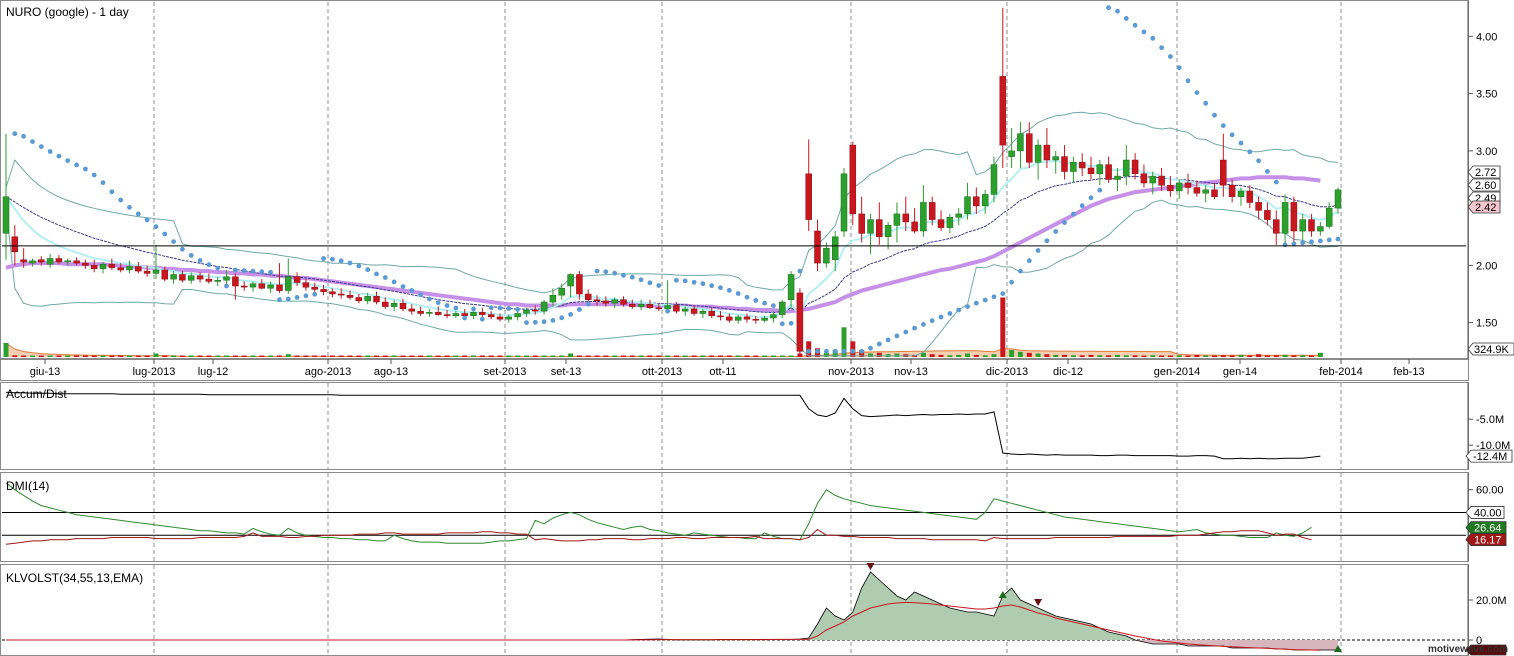  What do you see at coordinates (391, 372) in the screenshot?
I see `date-label: ago-13` at bounding box center [391, 372].